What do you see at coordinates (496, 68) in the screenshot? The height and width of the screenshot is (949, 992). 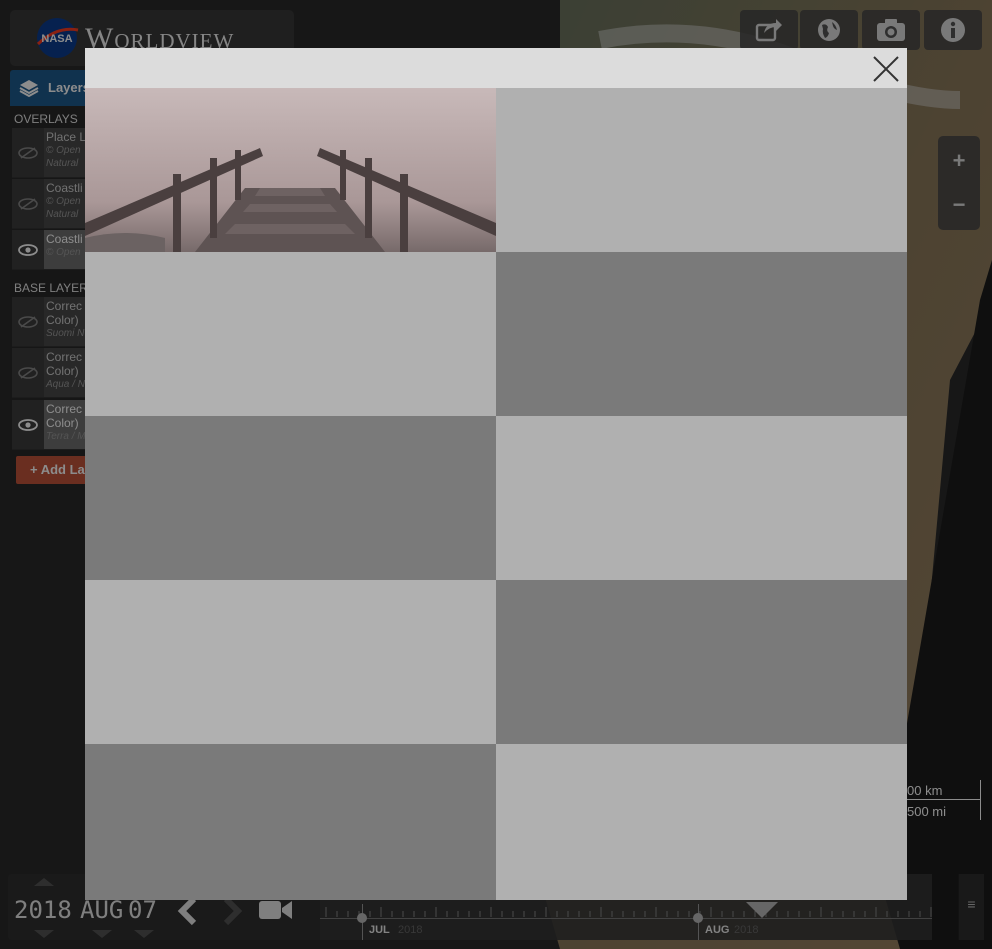 I see `modal-header` at bounding box center [496, 68].